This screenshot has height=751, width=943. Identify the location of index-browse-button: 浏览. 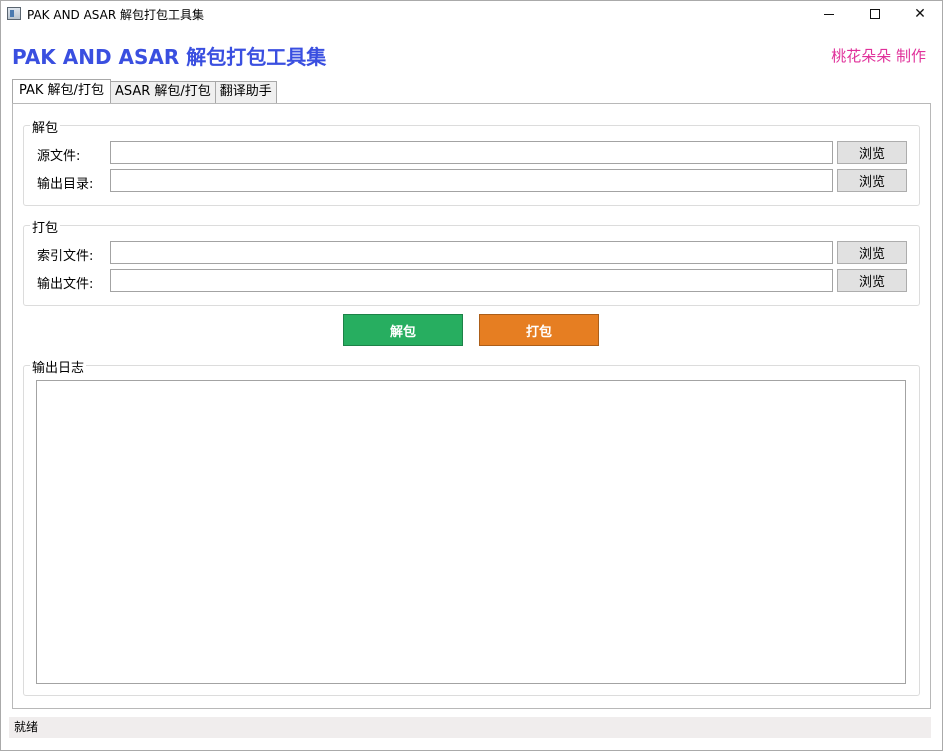
(872, 252).